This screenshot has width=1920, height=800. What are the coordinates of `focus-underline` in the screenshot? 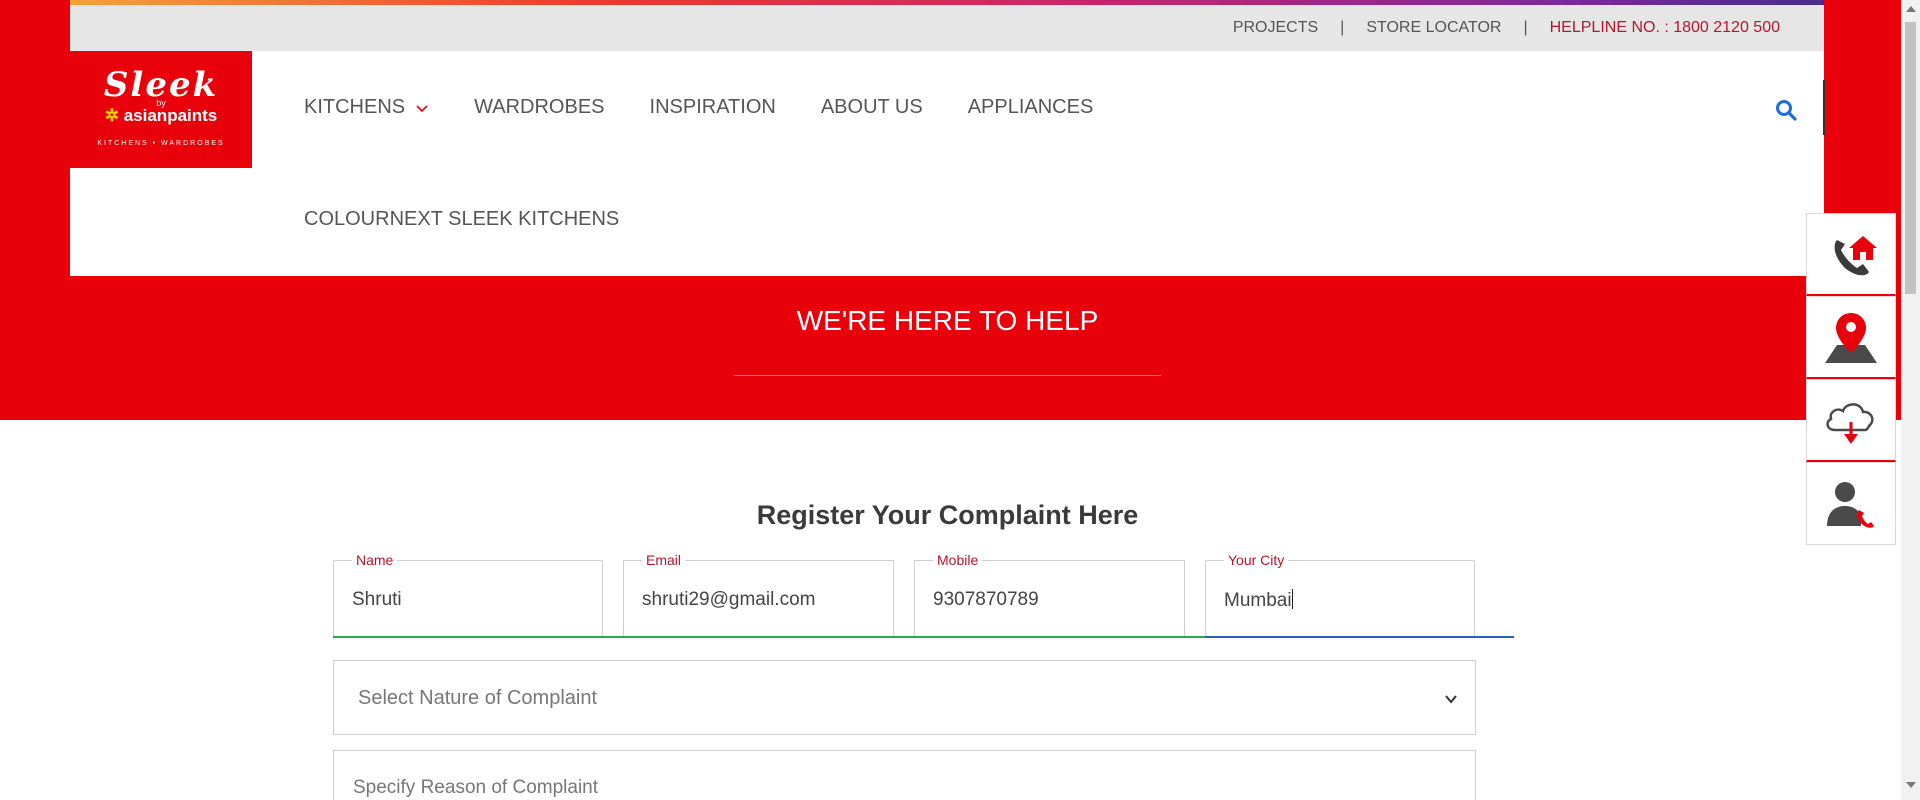 It's located at (1359, 637).